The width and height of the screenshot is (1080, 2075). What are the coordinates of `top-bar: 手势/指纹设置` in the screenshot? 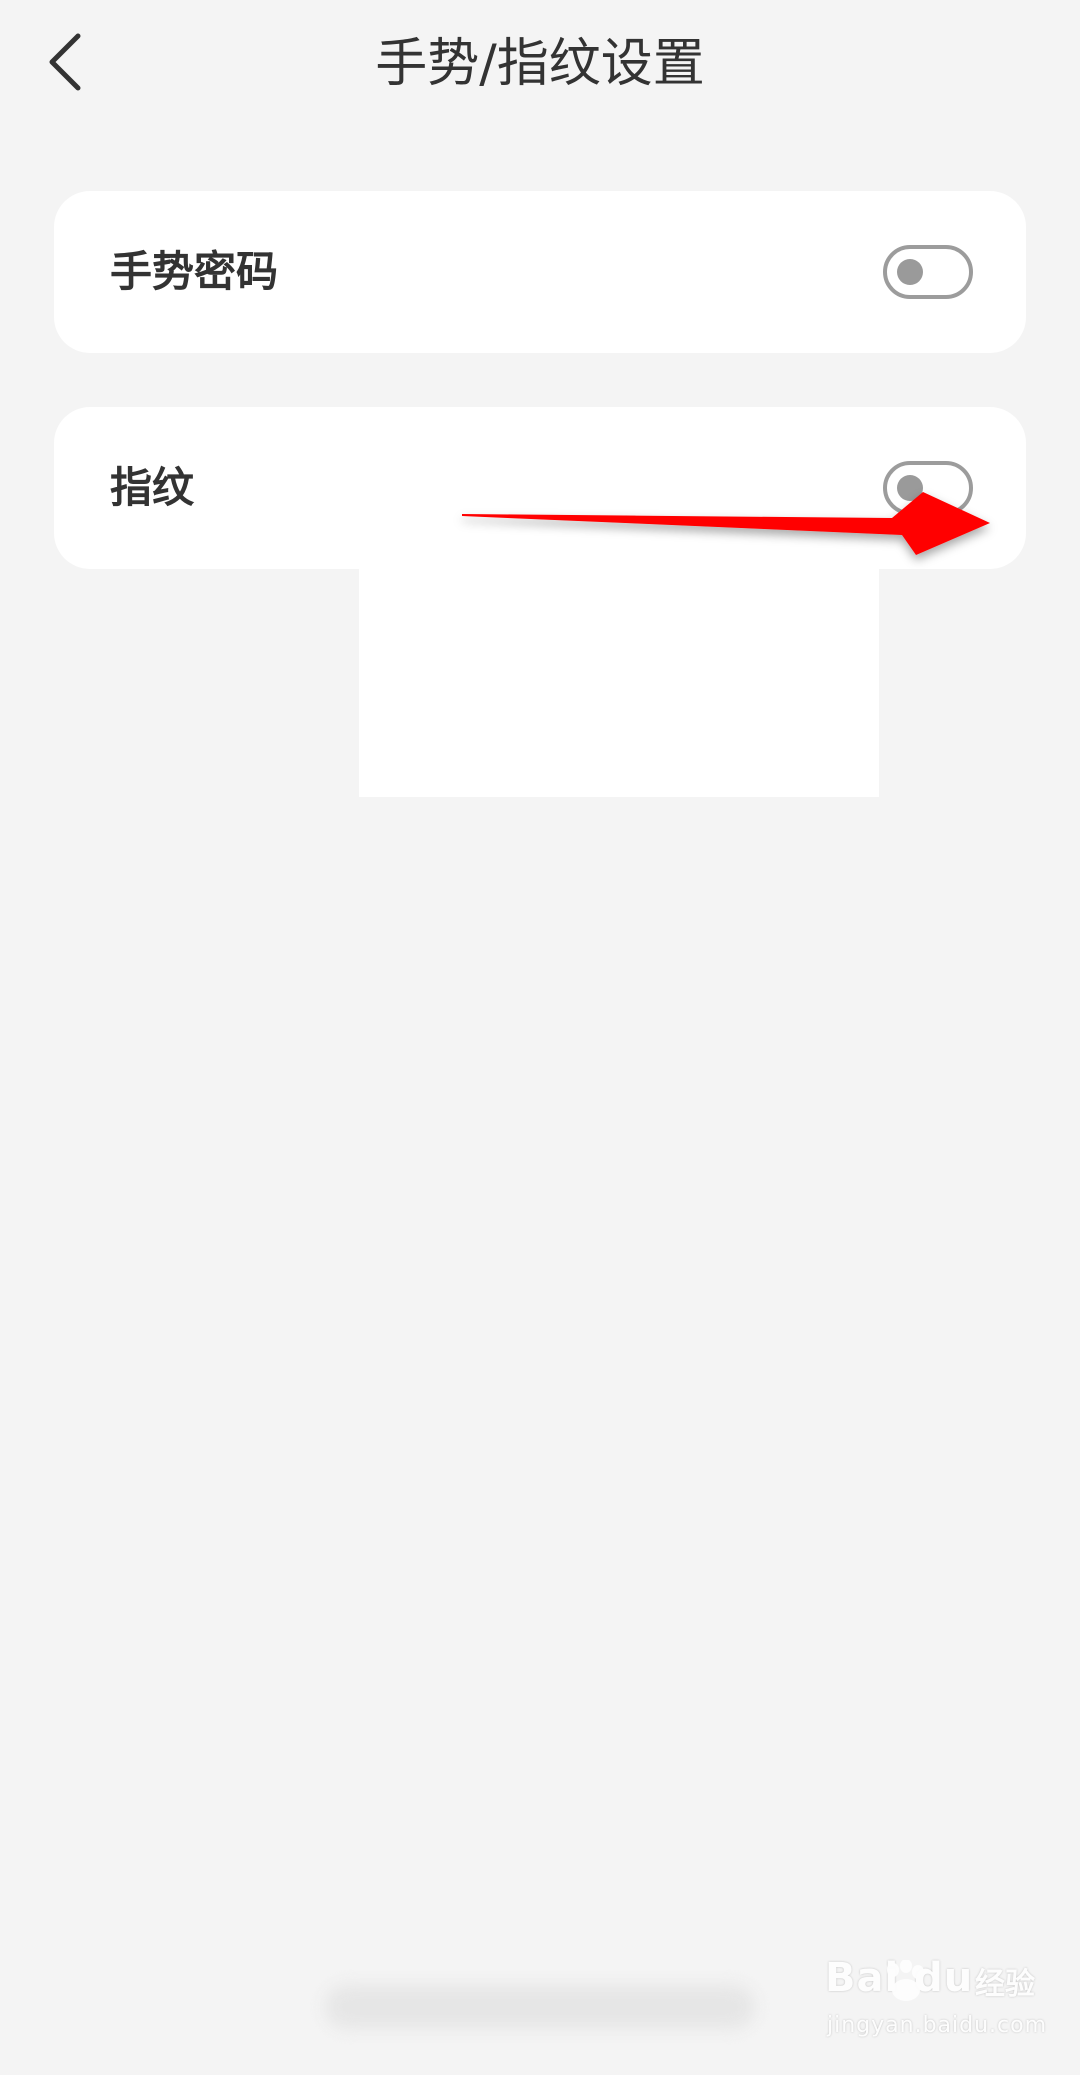 It's located at (540, 64).